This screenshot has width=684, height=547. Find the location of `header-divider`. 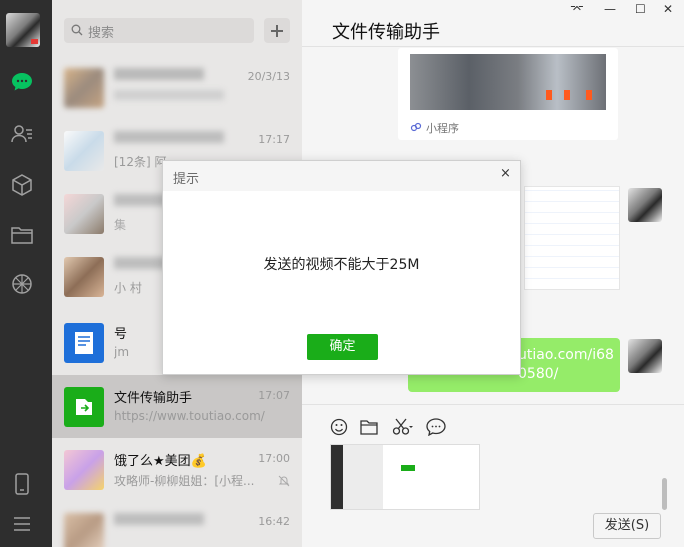

header-divider is located at coordinates (493, 46).